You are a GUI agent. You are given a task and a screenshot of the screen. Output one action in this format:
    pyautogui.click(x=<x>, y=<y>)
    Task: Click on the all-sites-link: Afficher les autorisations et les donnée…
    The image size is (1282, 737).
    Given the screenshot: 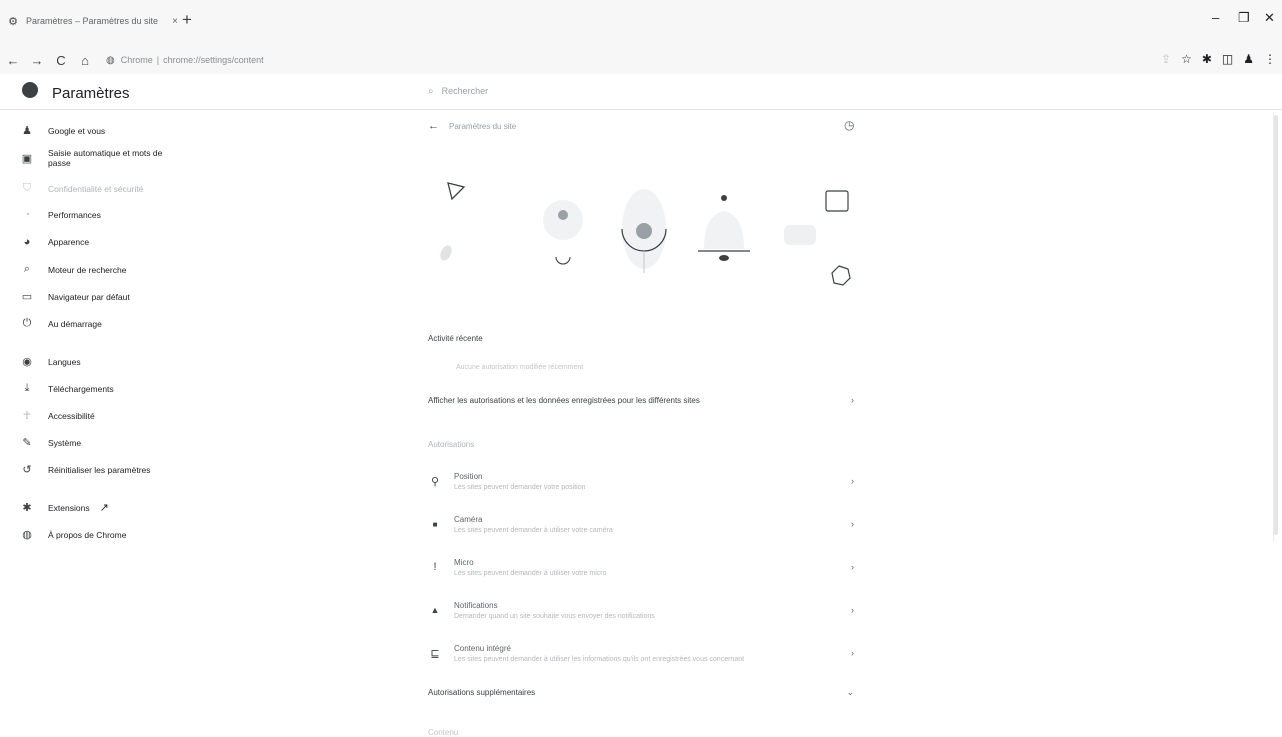 What is the action you would take?
    pyautogui.click(x=641, y=400)
    